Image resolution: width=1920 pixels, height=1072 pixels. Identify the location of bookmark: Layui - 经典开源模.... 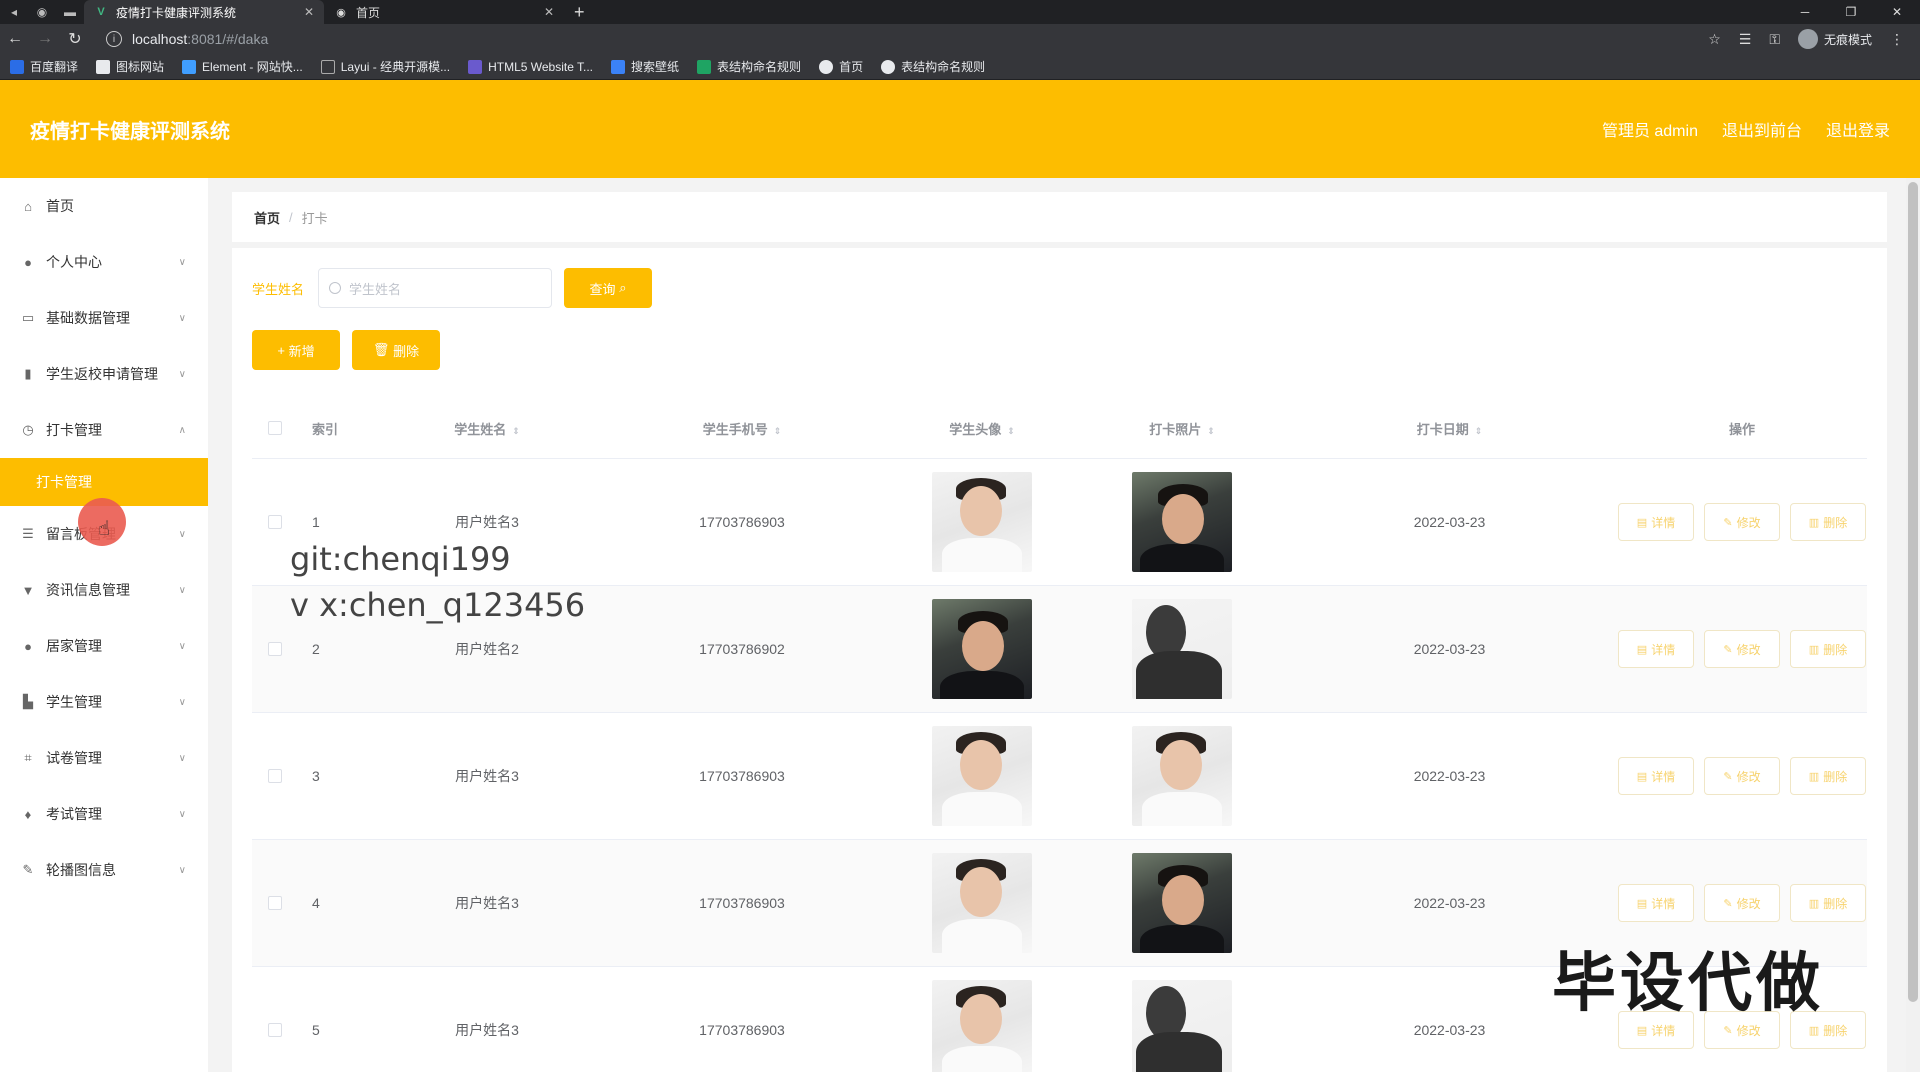
(385, 66).